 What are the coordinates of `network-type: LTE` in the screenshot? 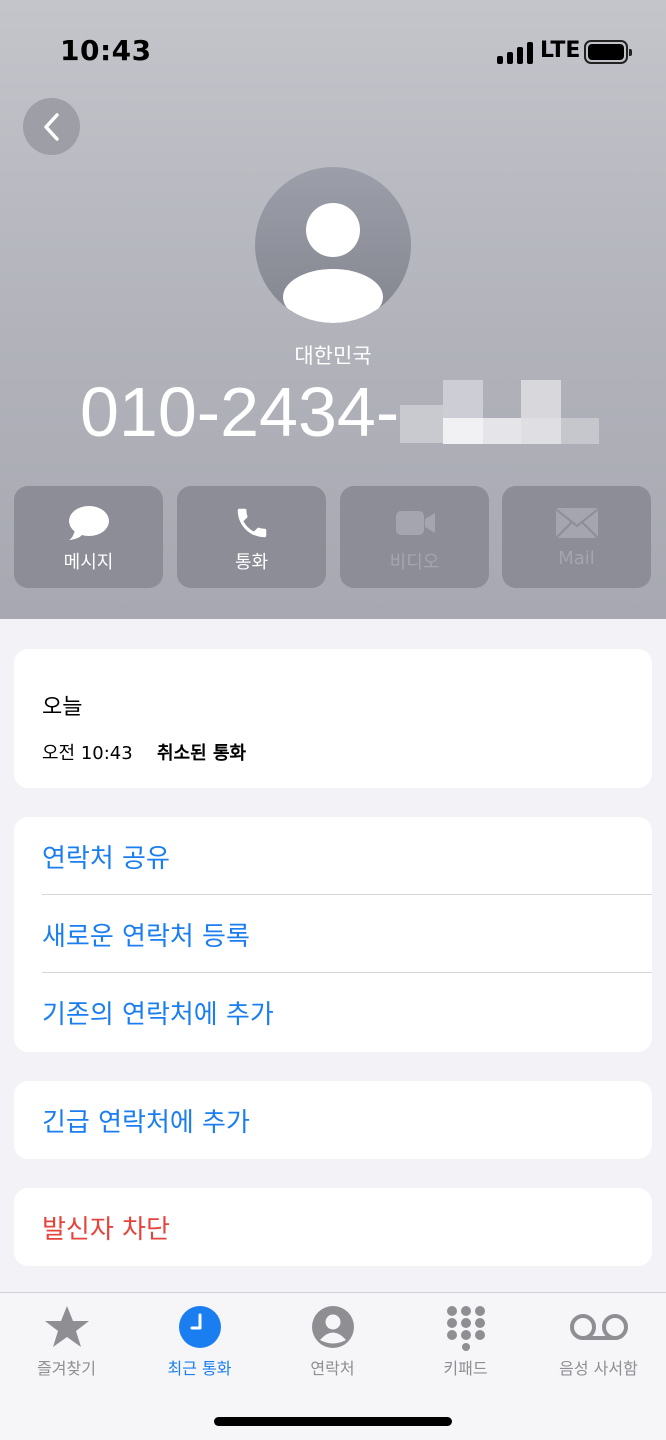 It's located at (560, 50).